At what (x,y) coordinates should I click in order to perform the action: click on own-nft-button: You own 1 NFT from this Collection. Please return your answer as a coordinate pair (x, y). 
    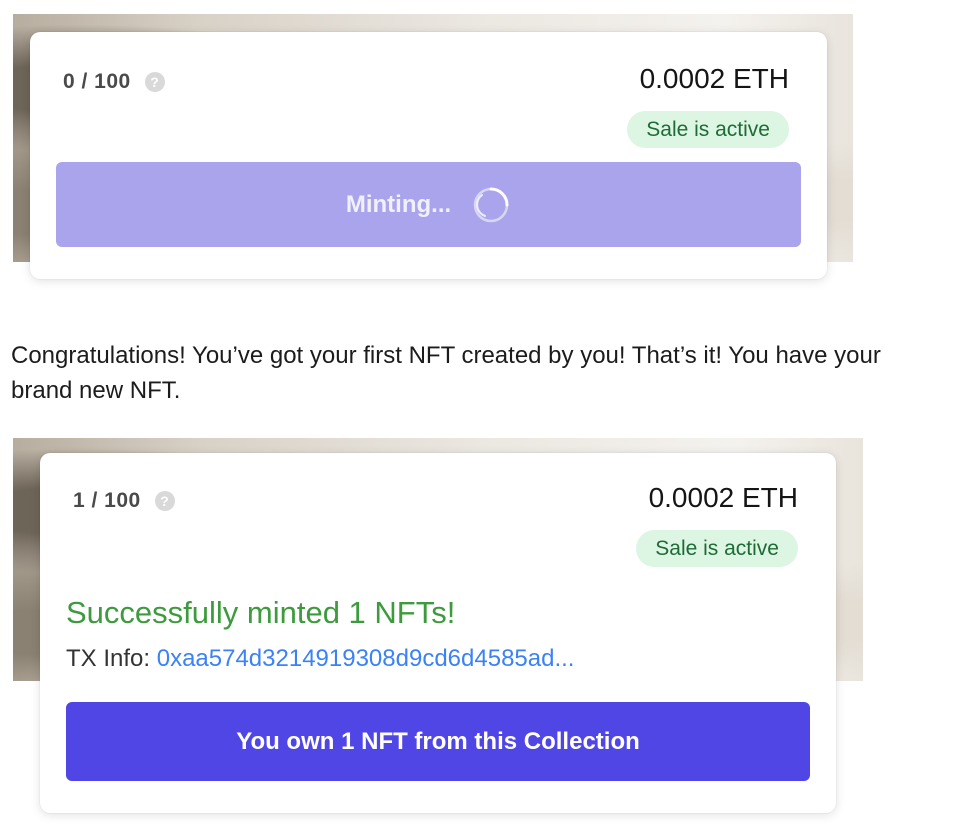
    Looking at the image, I should click on (438, 741).